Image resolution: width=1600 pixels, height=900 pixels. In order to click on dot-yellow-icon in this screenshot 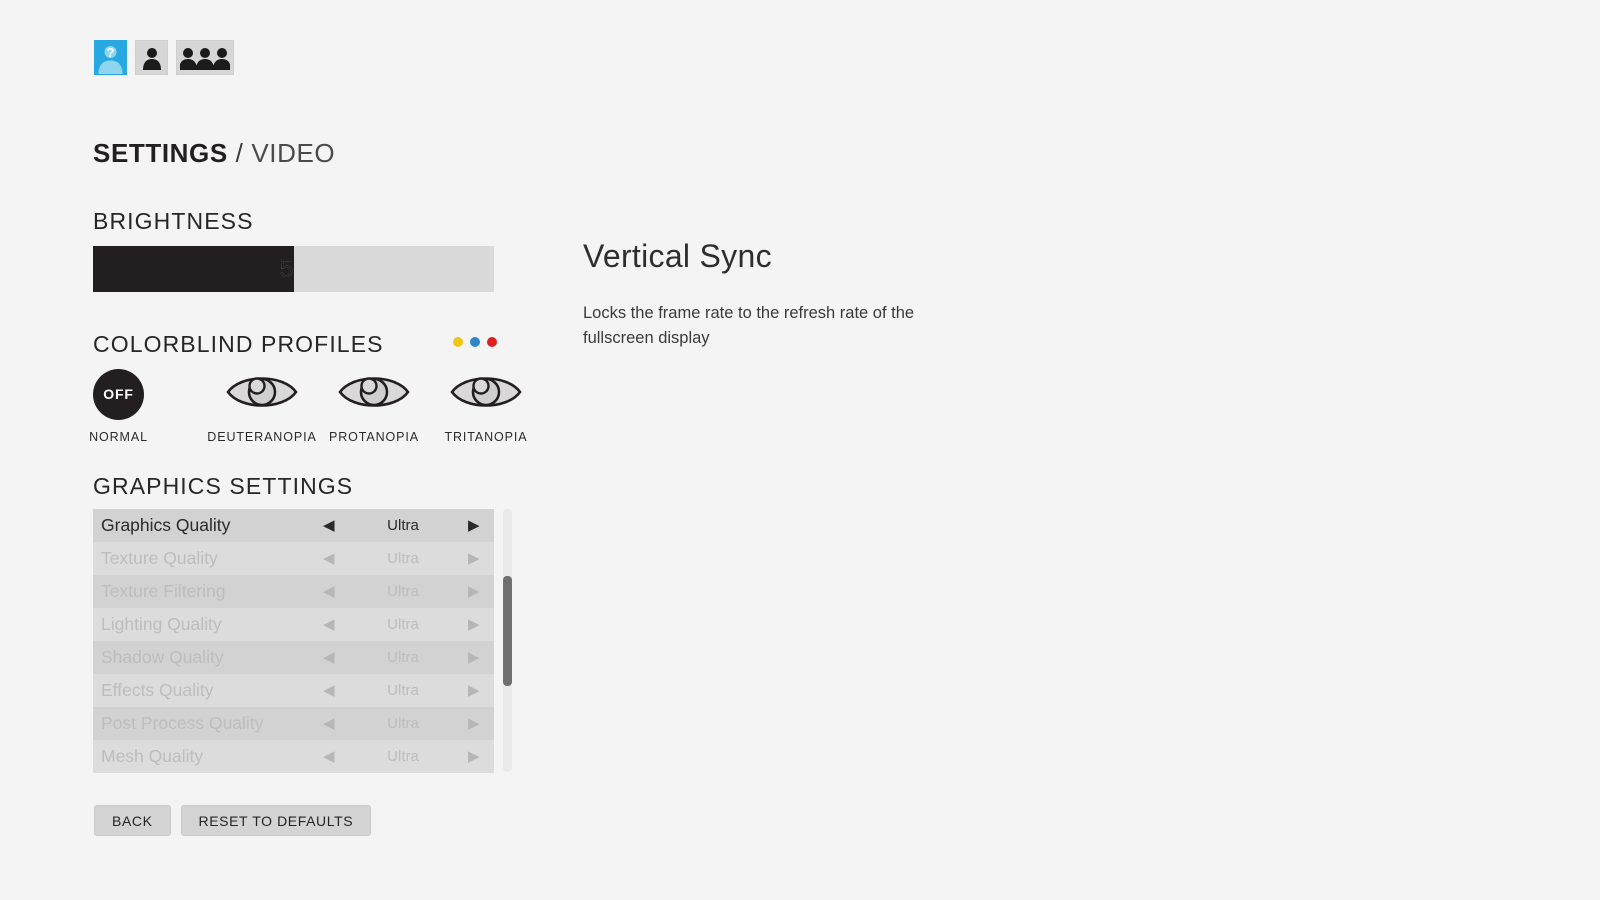, I will do `click(458, 342)`.